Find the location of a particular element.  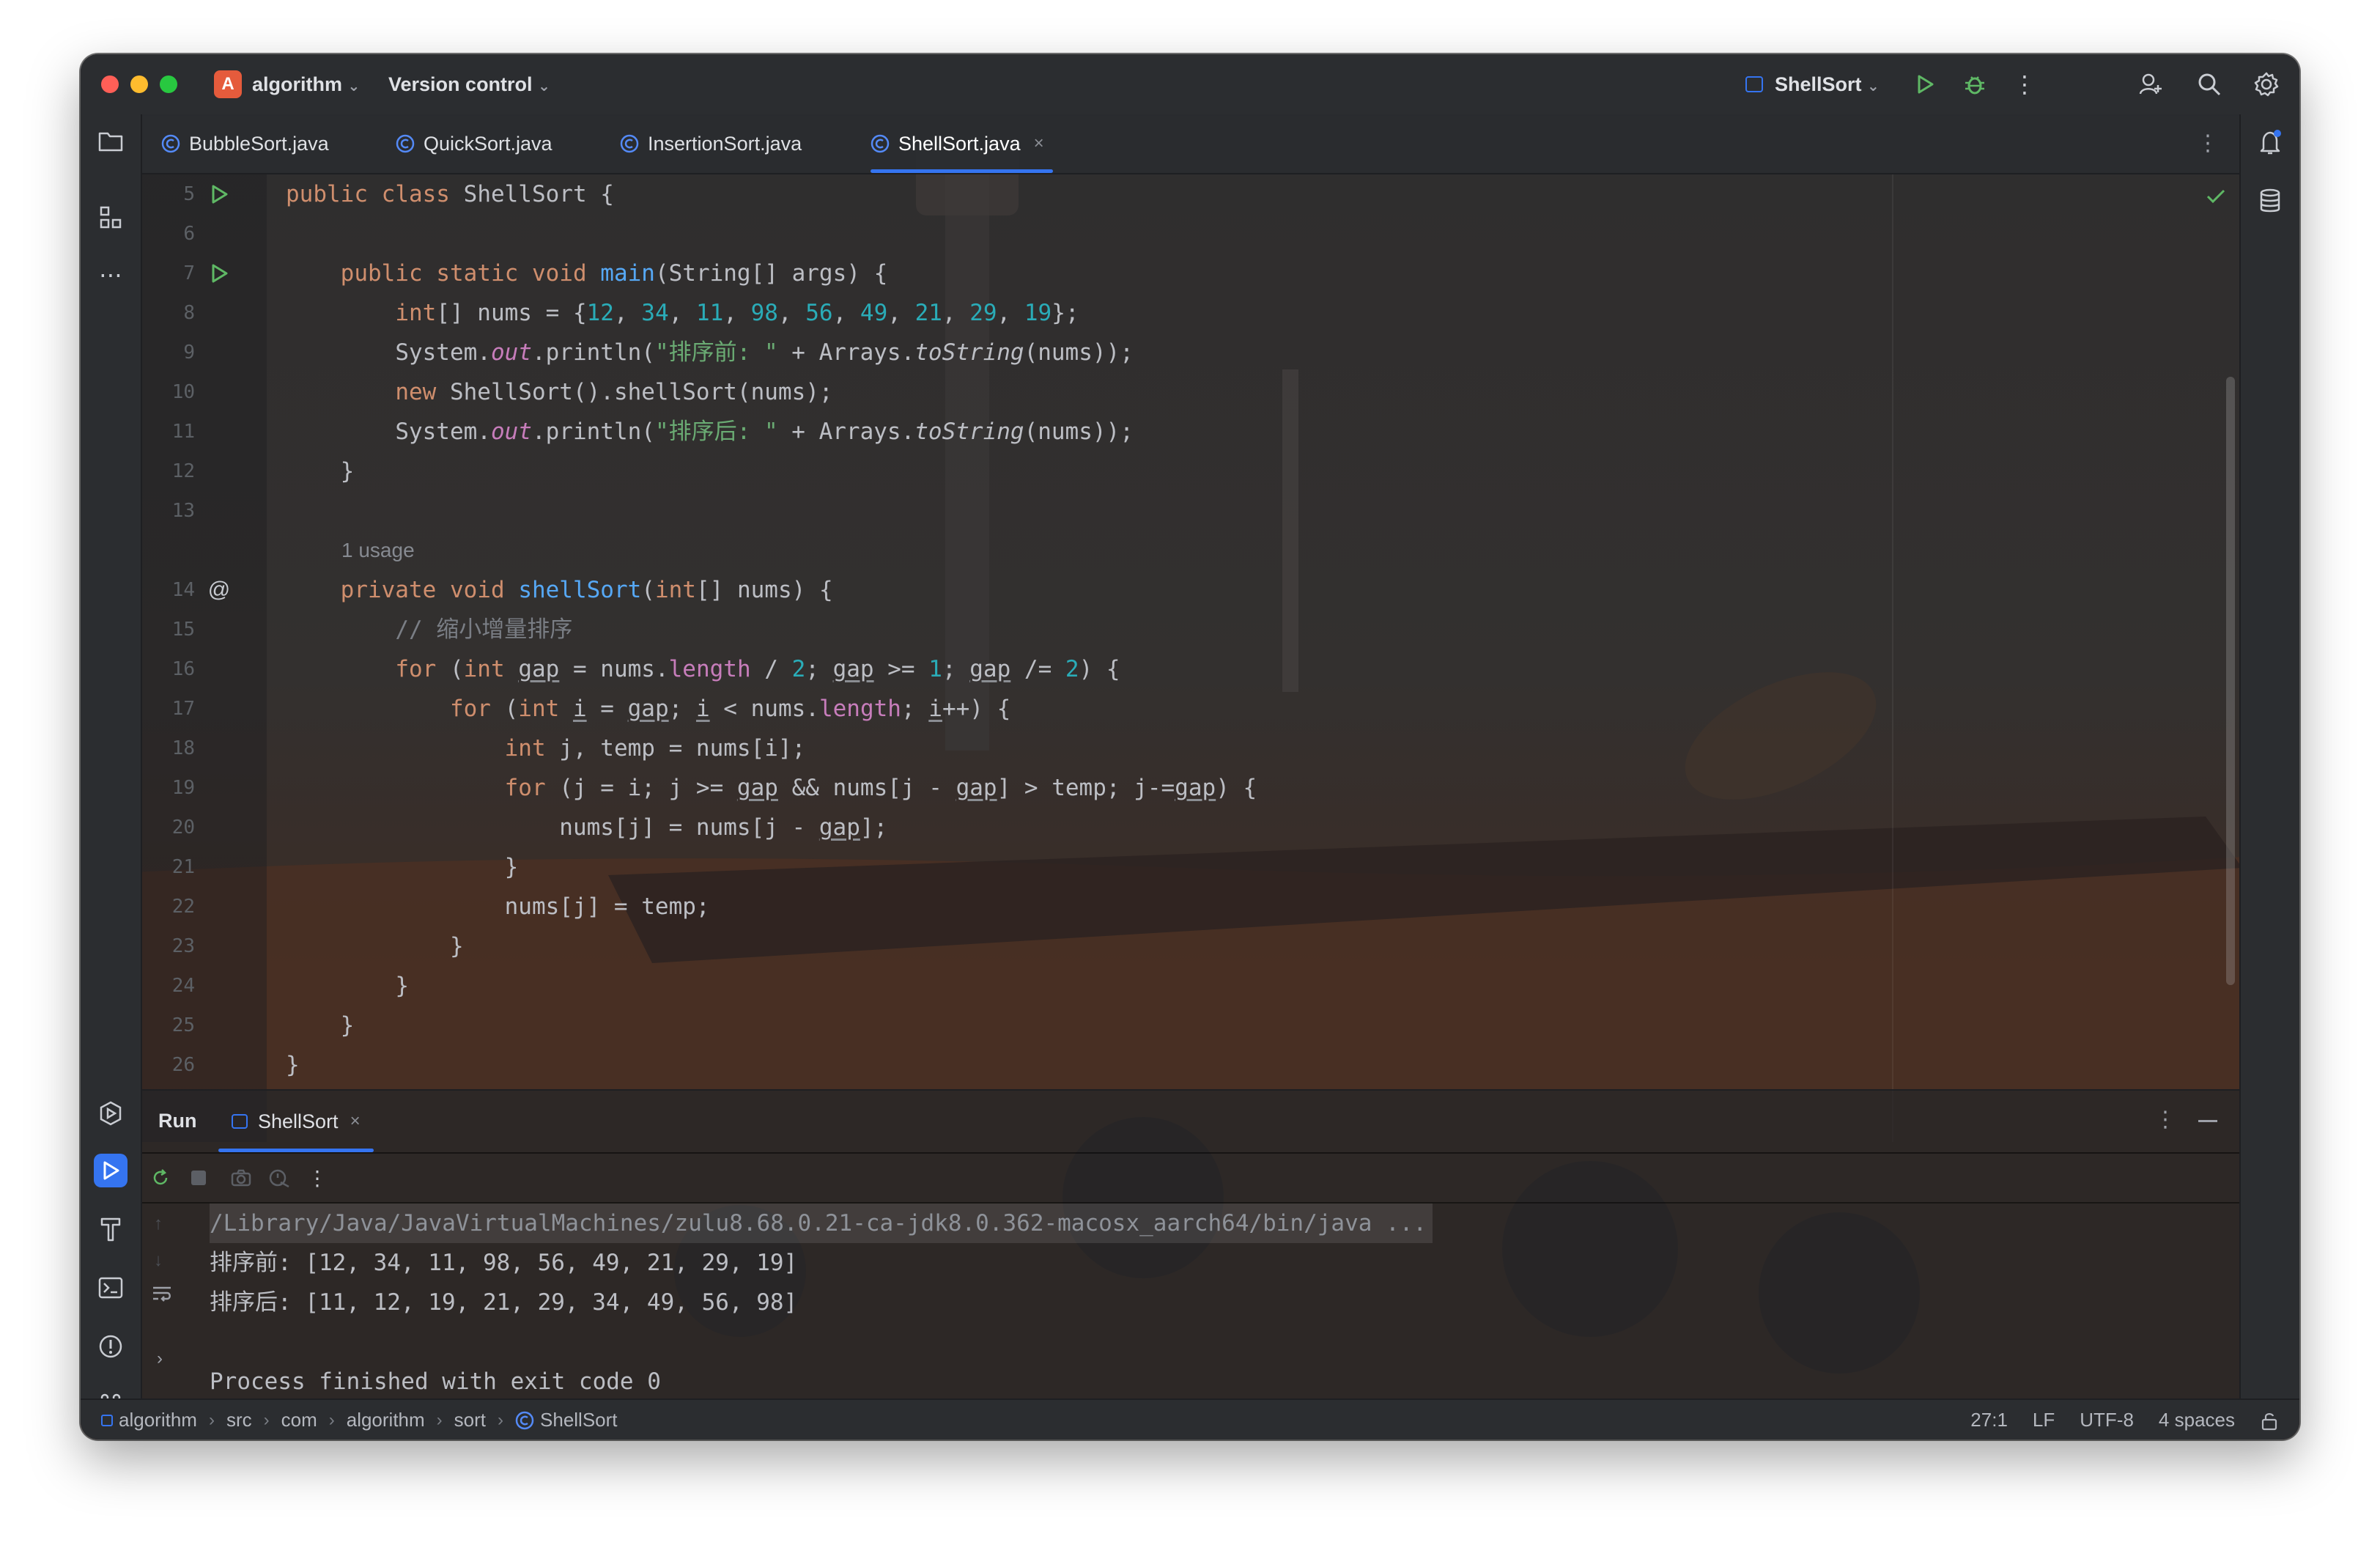

line-number: 19 is located at coordinates (183, 788).